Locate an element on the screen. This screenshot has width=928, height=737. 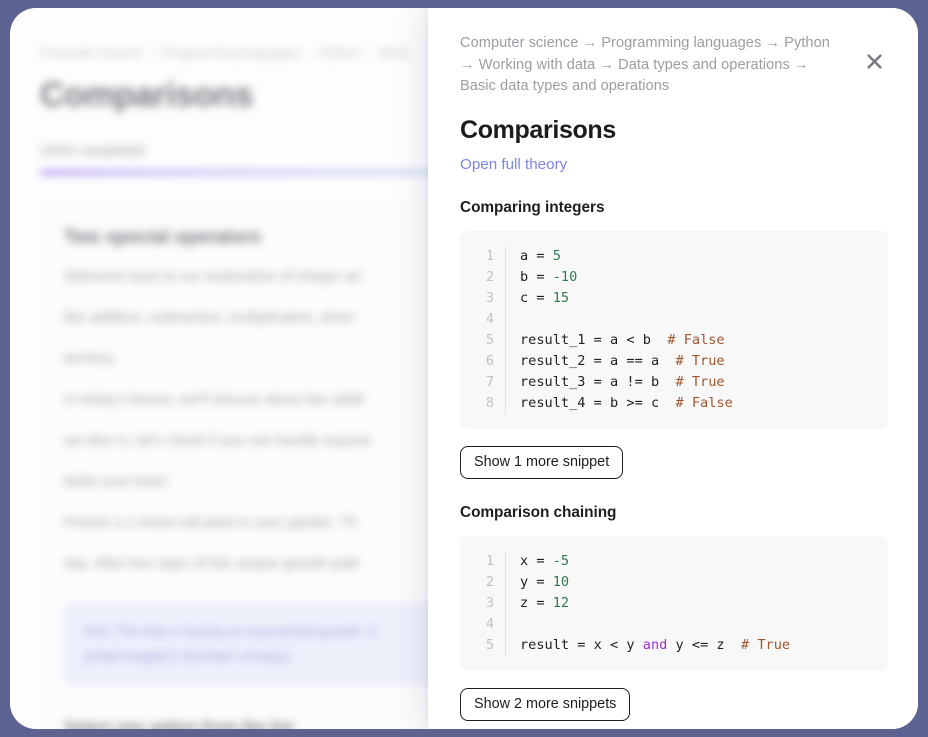
code-token: 10 is located at coordinates (561, 581).